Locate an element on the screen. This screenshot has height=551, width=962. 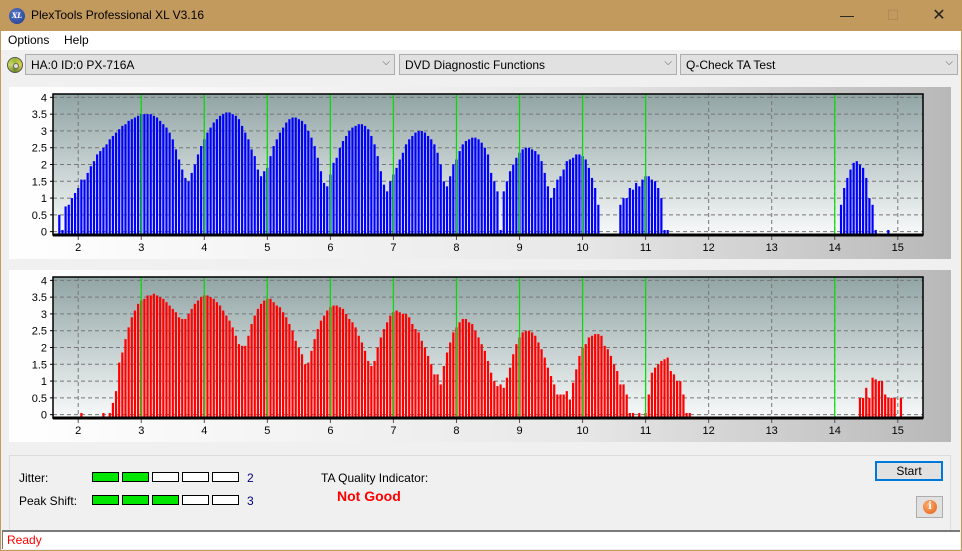
x-tick-label: 7 is located at coordinates (393, 248).